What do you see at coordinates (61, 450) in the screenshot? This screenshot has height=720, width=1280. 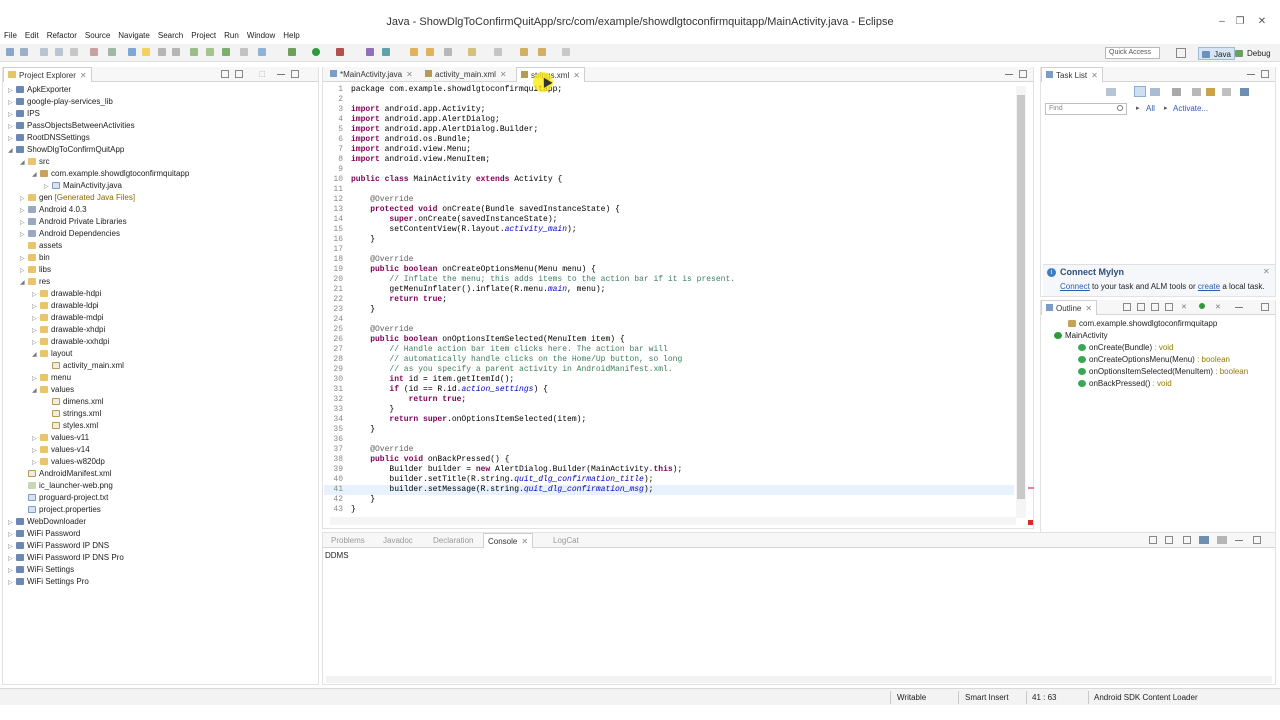 I see `tree-item: ▷ values-v14` at bounding box center [61, 450].